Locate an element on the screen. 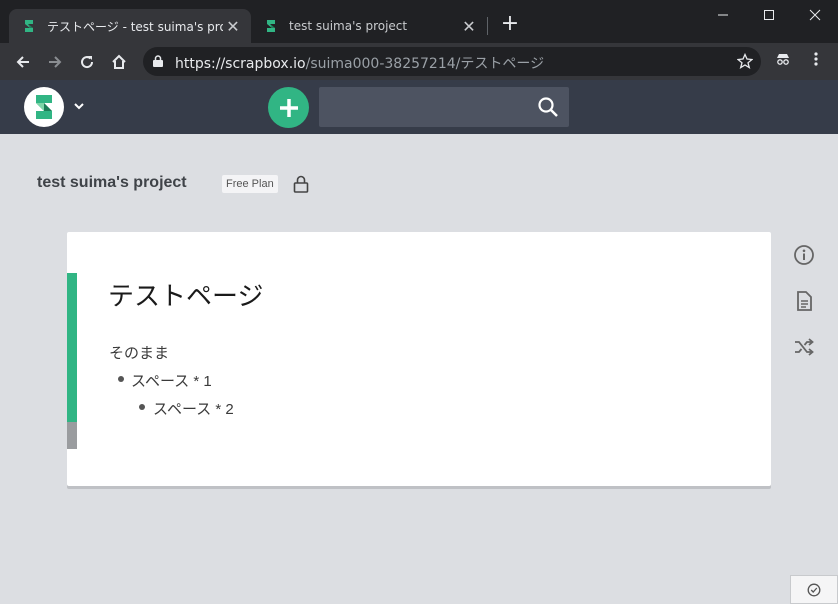 This screenshot has width=838, height=604. check-circle-icon is located at coordinates (814, 589).